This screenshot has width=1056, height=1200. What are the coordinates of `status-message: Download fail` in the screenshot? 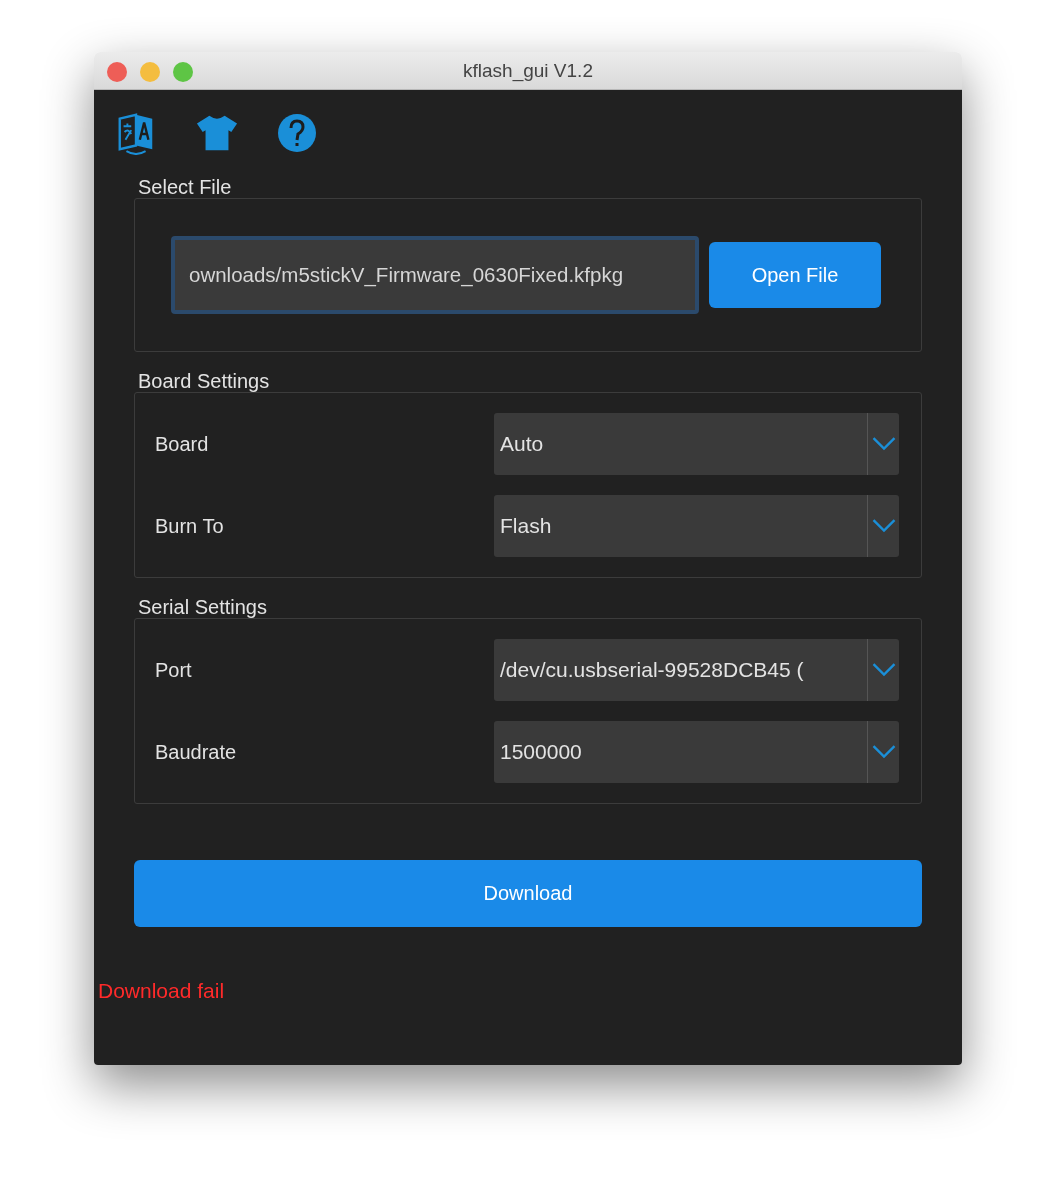 It's located at (161, 991).